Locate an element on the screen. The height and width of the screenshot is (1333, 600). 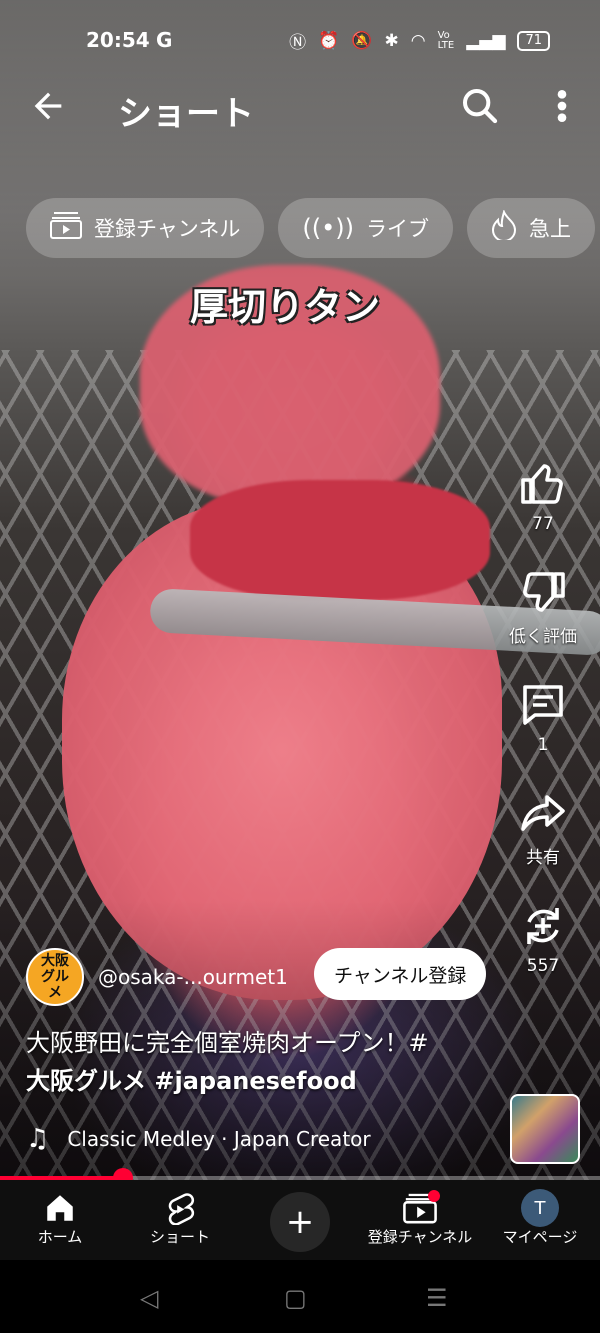
remix-button: 557 is located at coordinates (543, 939).